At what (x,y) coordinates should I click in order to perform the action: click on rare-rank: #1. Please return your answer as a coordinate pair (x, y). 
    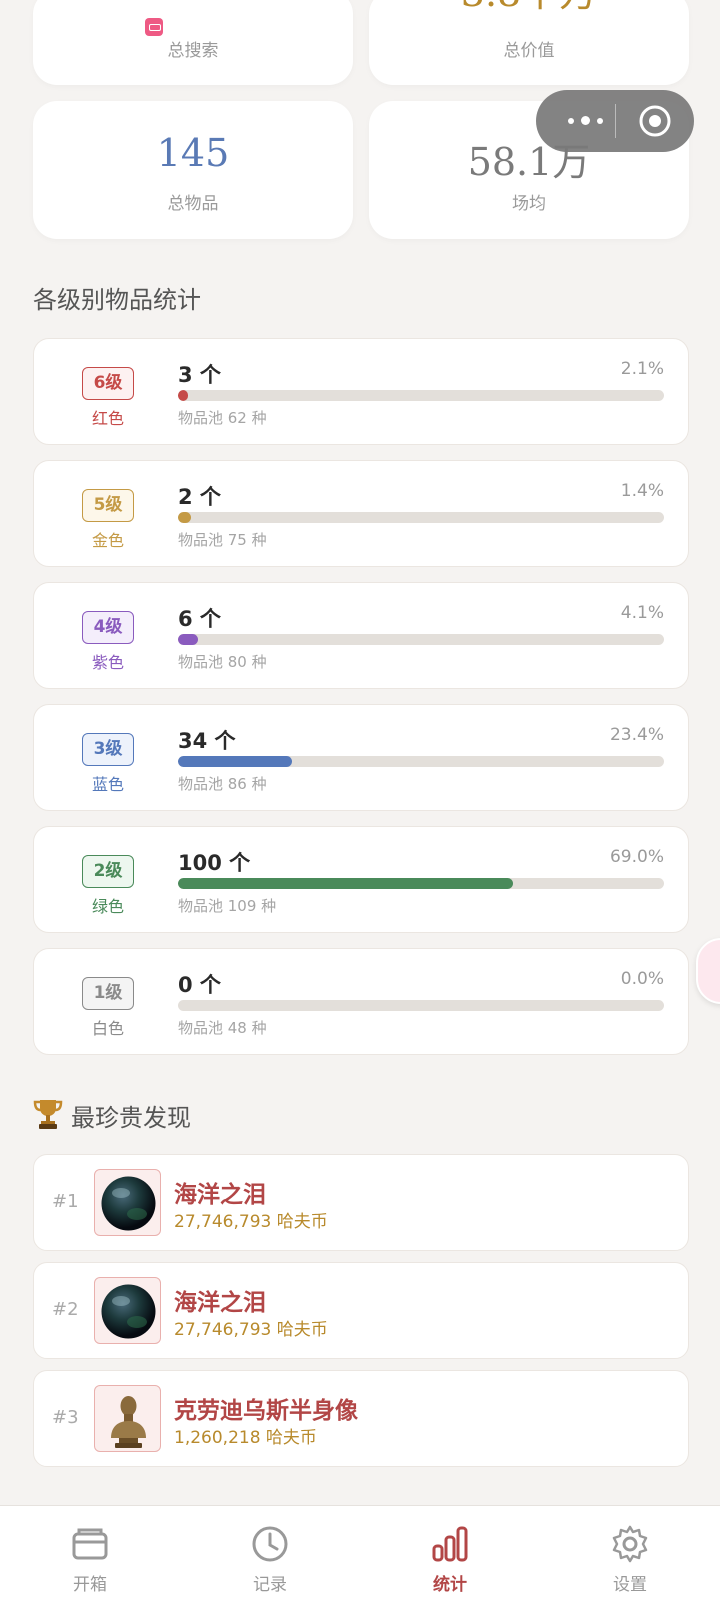
    Looking at the image, I should click on (65, 1201).